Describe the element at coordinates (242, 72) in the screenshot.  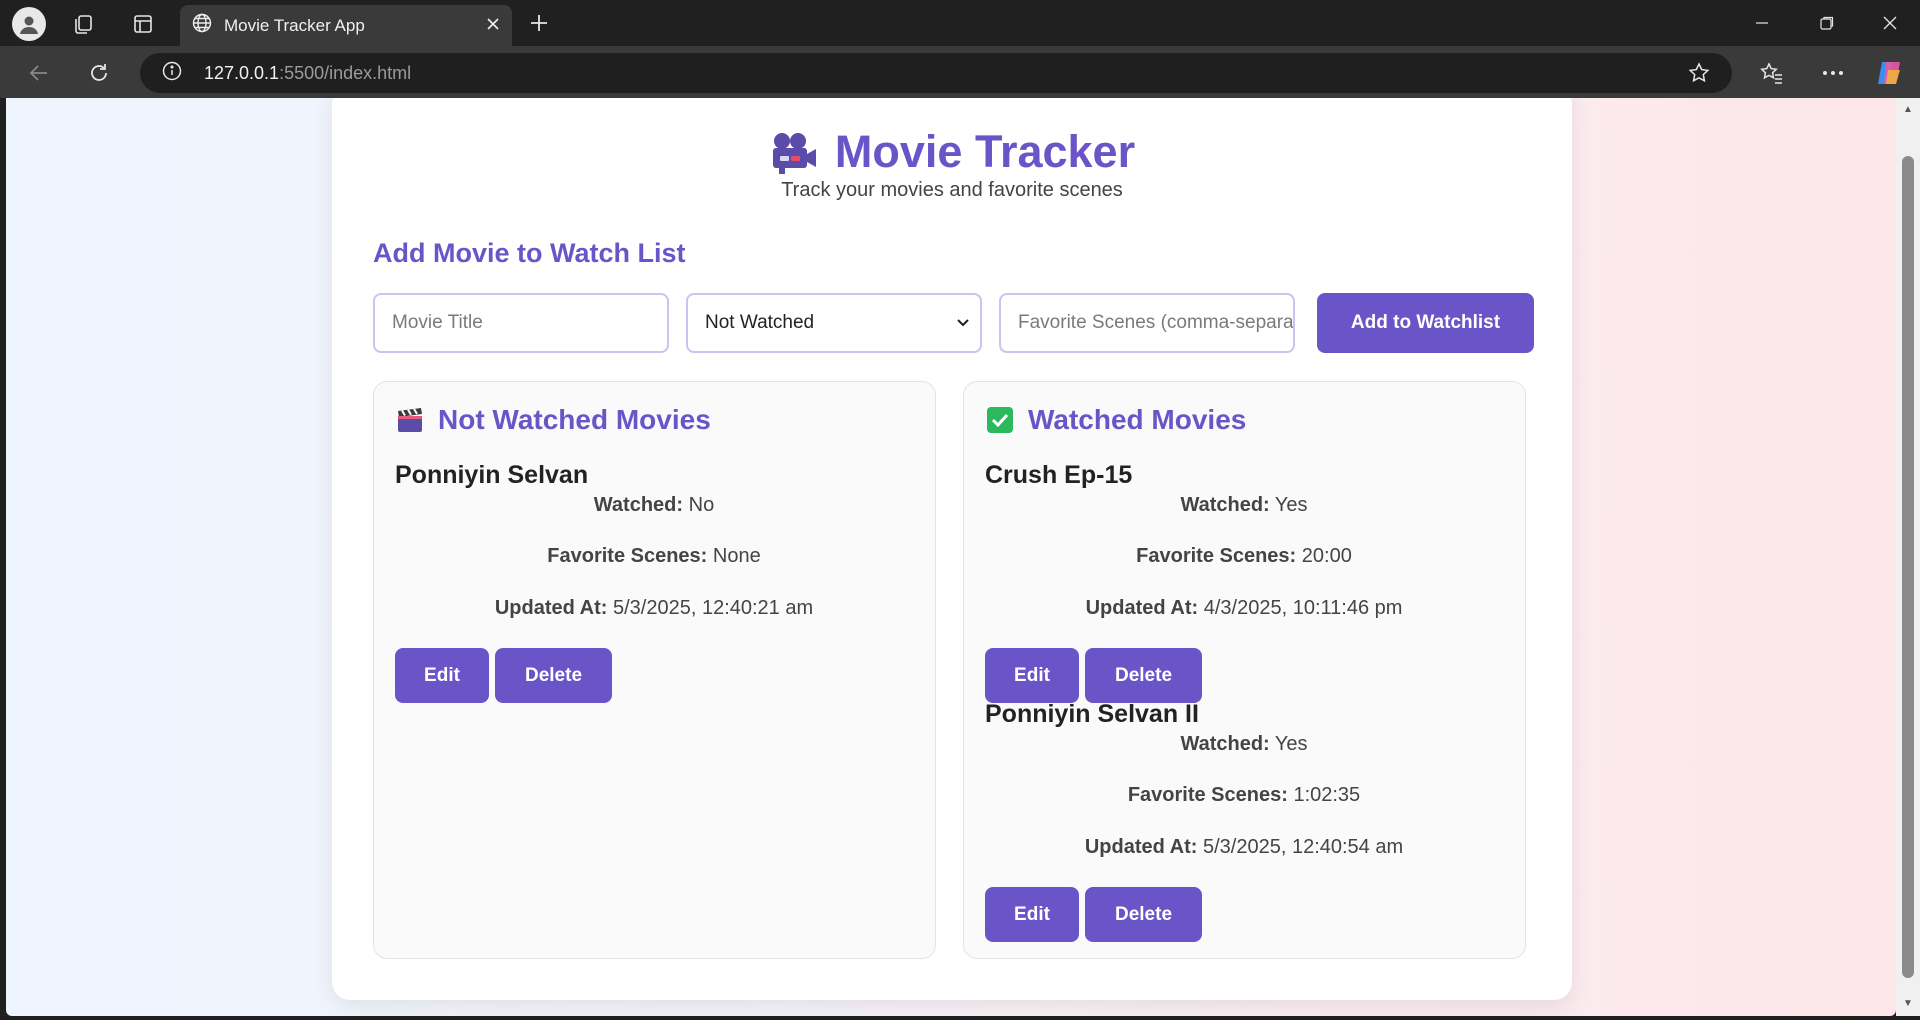
I see `url-host: 127.0.0.1` at that location.